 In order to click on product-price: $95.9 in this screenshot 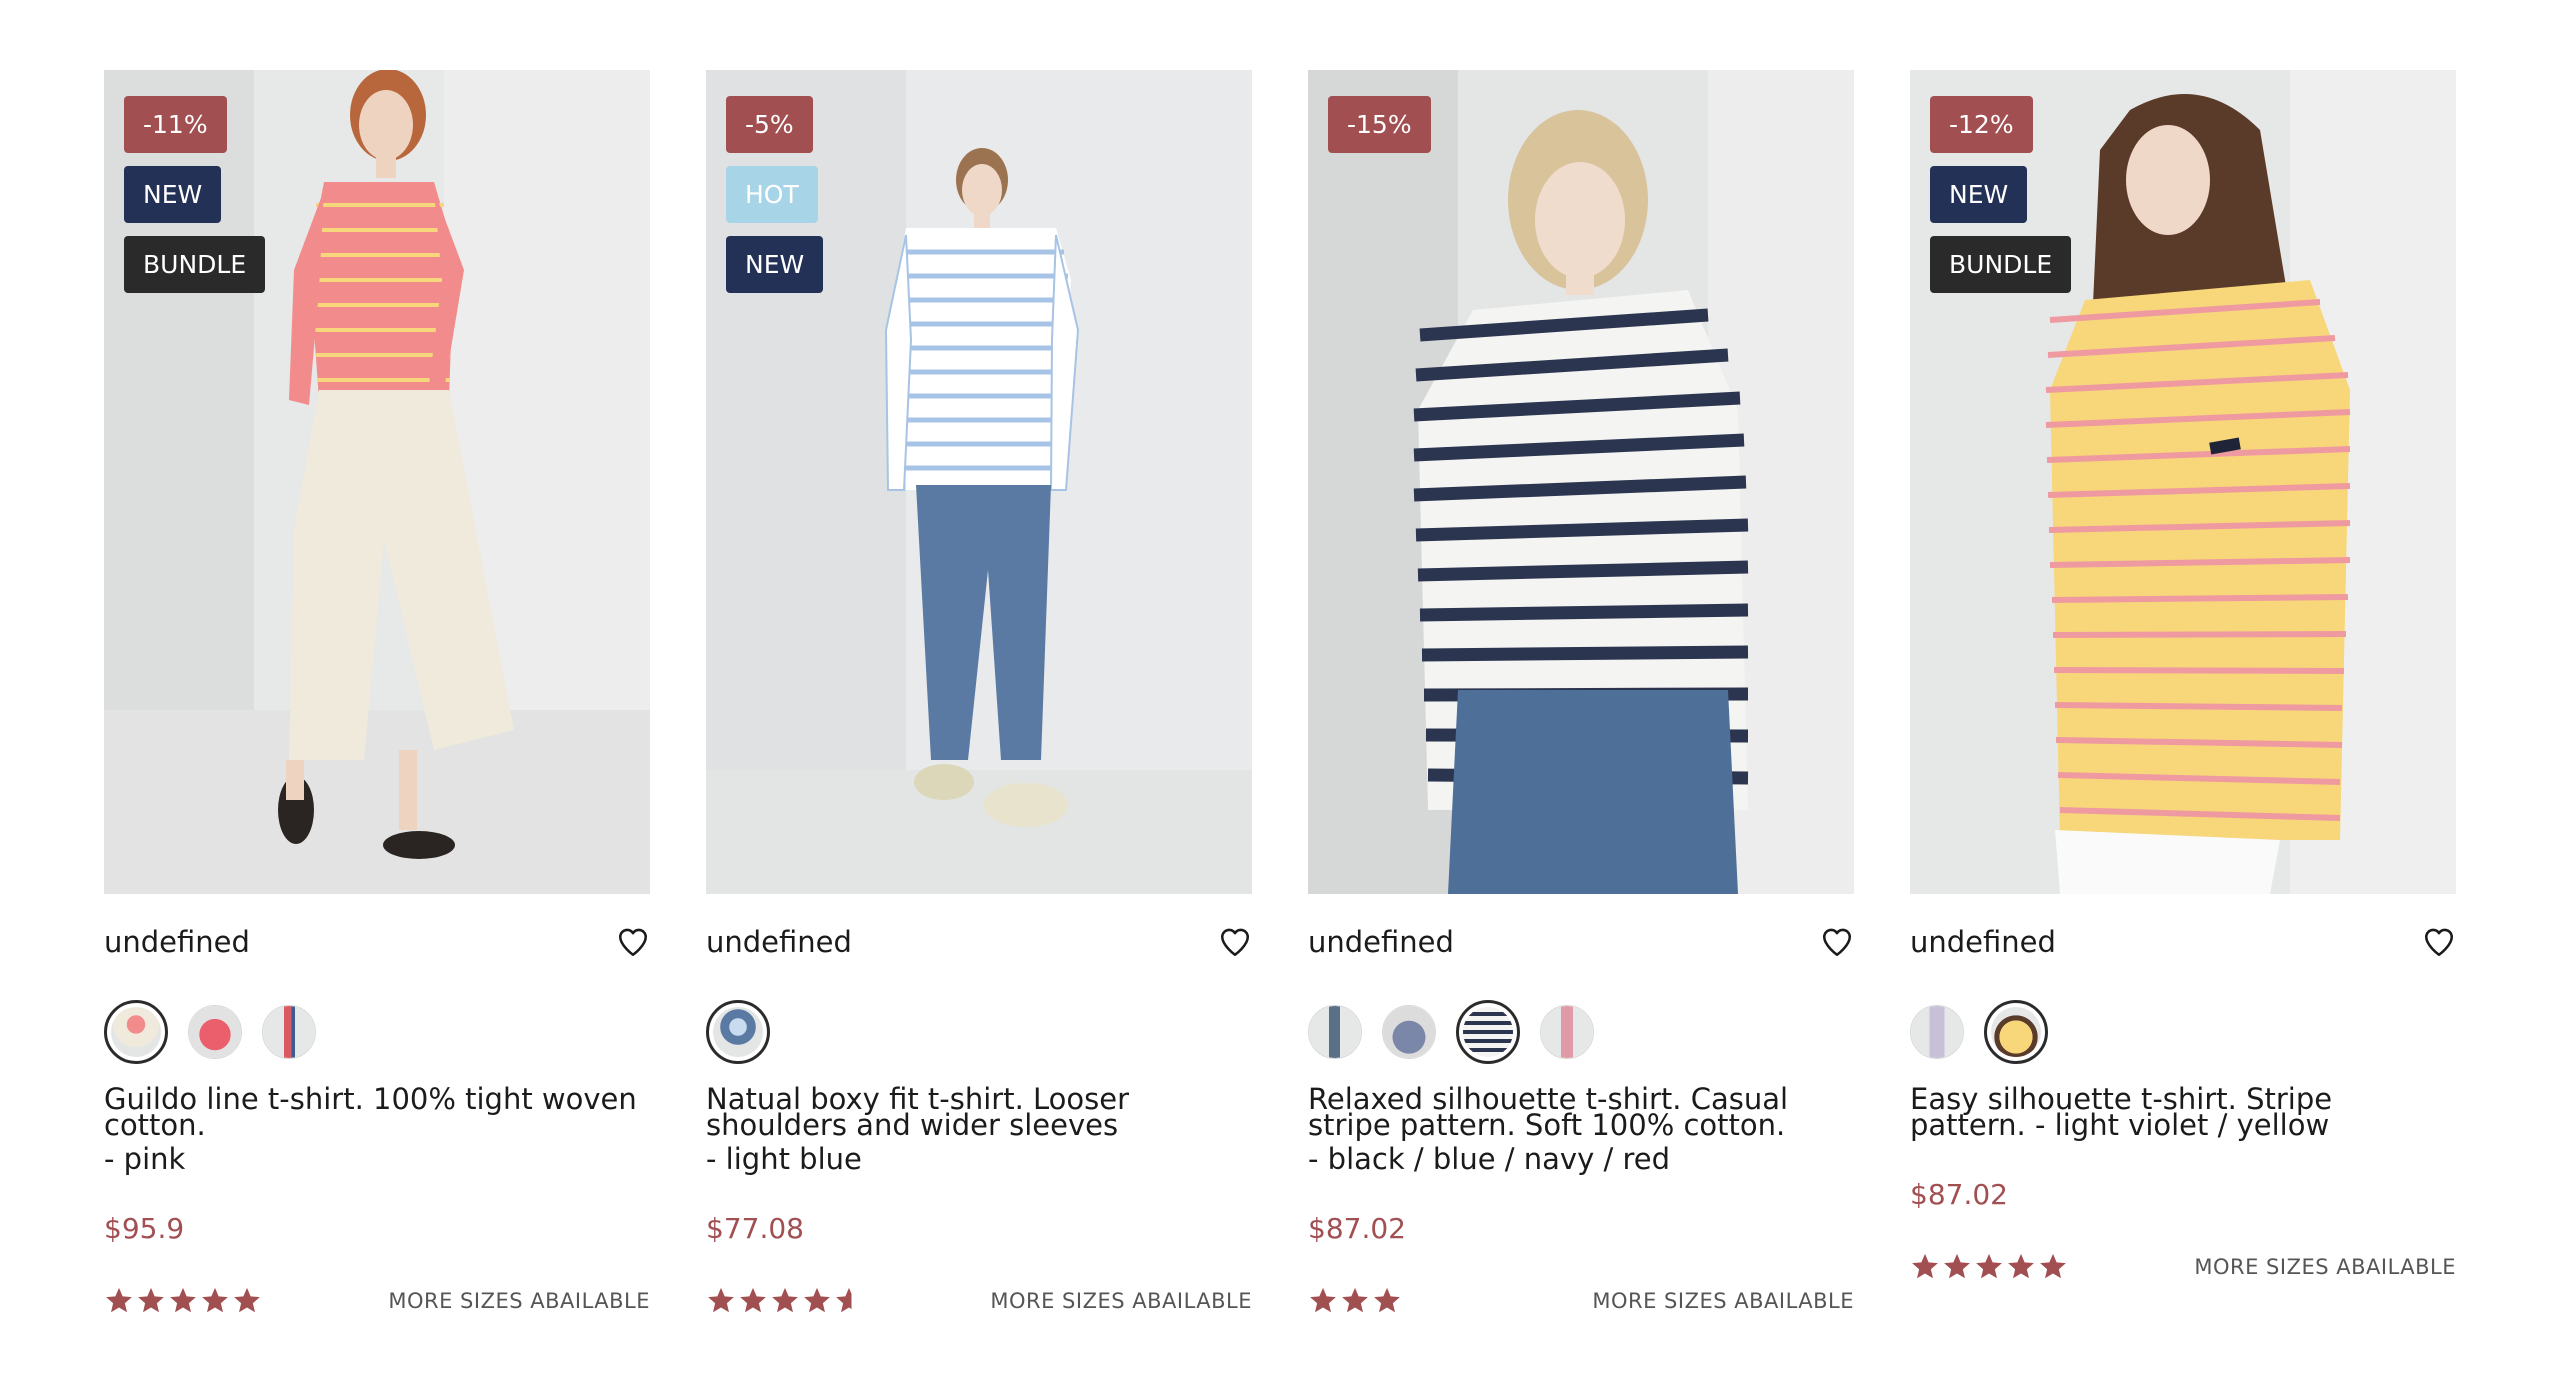, I will do `click(144, 1228)`.